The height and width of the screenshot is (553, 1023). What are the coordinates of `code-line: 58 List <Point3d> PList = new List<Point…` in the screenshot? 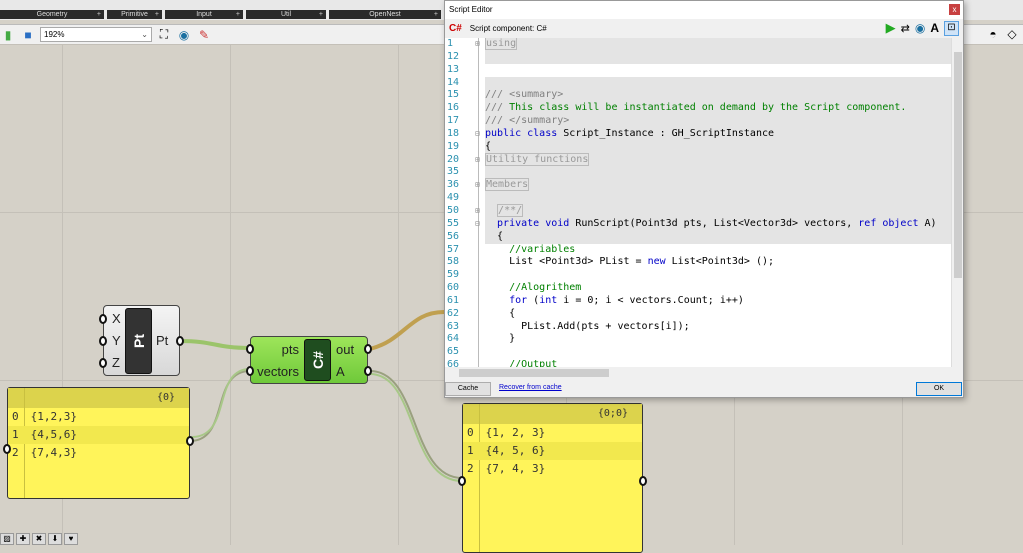 It's located at (699, 262).